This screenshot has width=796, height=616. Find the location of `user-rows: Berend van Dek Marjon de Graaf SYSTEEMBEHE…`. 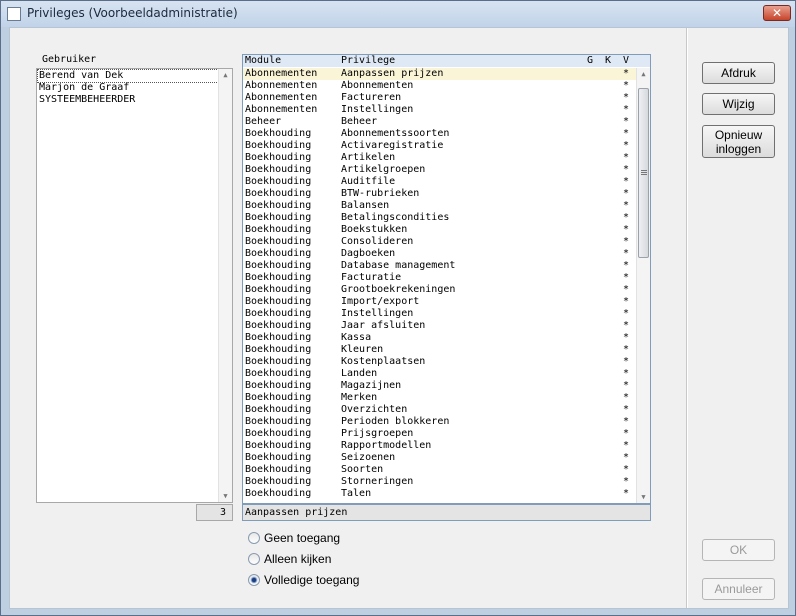

user-rows: Berend van Dek Marjon de Graaf SYSTEEMBEHE… is located at coordinates (128, 87).